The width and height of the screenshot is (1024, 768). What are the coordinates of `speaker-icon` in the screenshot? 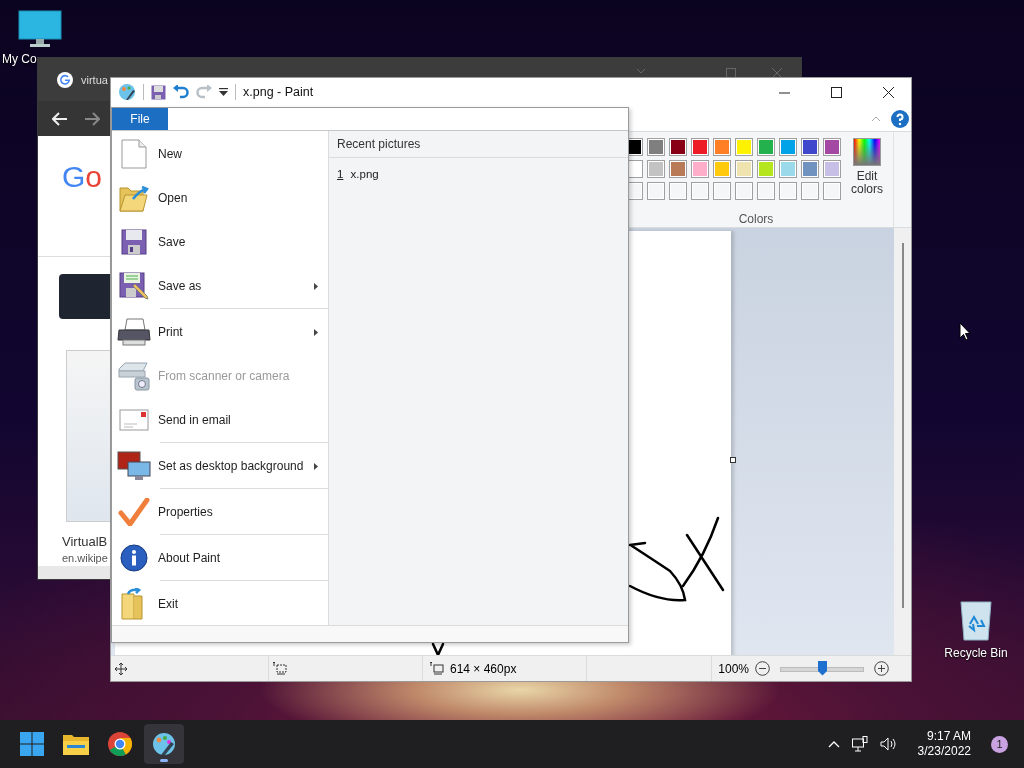 It's located at (888, 744).